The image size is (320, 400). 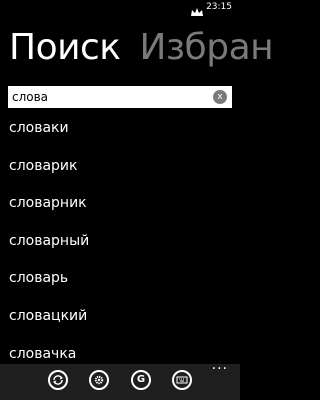 I want to click on keyboard-icon, so click(x=182, y=380).